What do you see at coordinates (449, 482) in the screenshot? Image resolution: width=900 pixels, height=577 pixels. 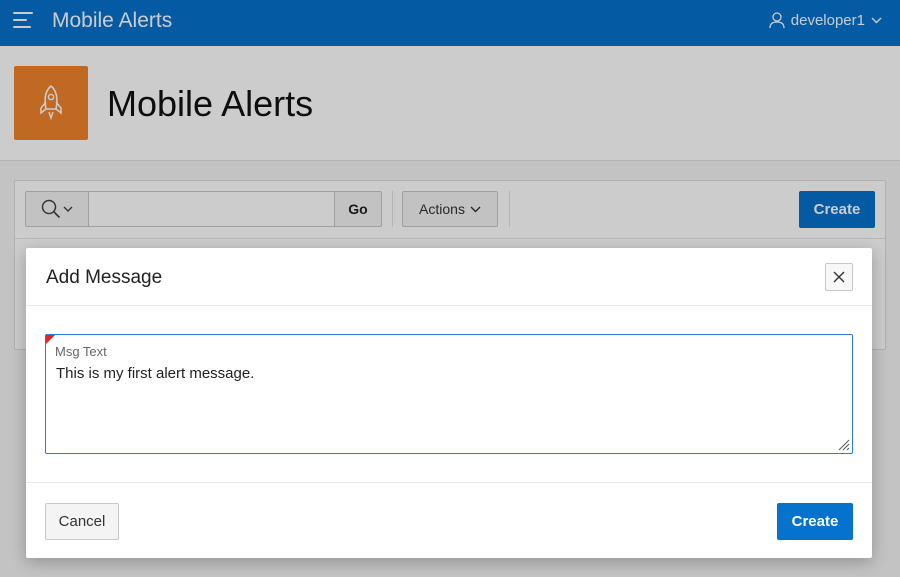 I see `dialog-footer-divider` at bounding box center [449, 482].